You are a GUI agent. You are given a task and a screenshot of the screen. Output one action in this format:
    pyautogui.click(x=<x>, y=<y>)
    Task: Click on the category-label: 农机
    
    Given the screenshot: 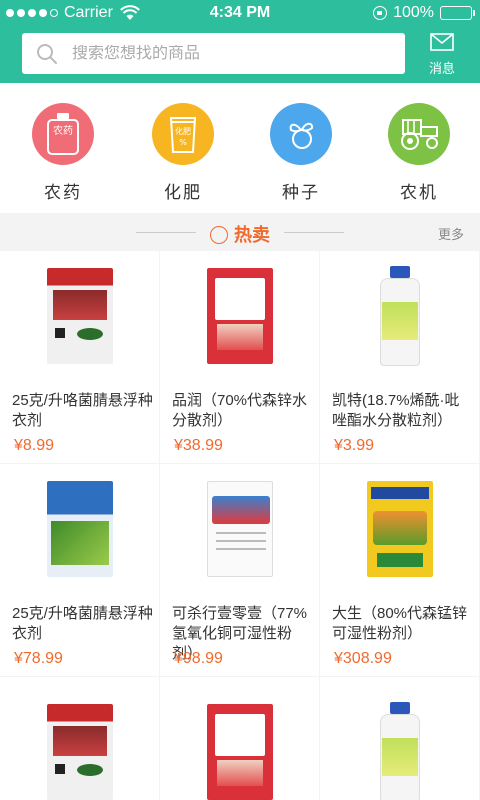 What is the action you would take?
    pyautogui.click(x=419, y=192)
    